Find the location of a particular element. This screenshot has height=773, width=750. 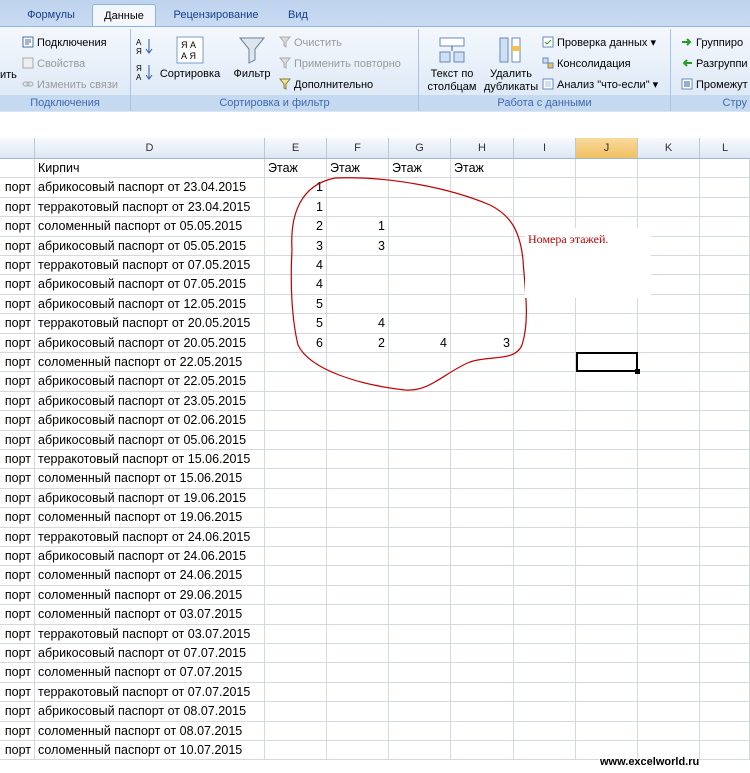

red-ink-annotation-loop is located at coordinates (408, 284).